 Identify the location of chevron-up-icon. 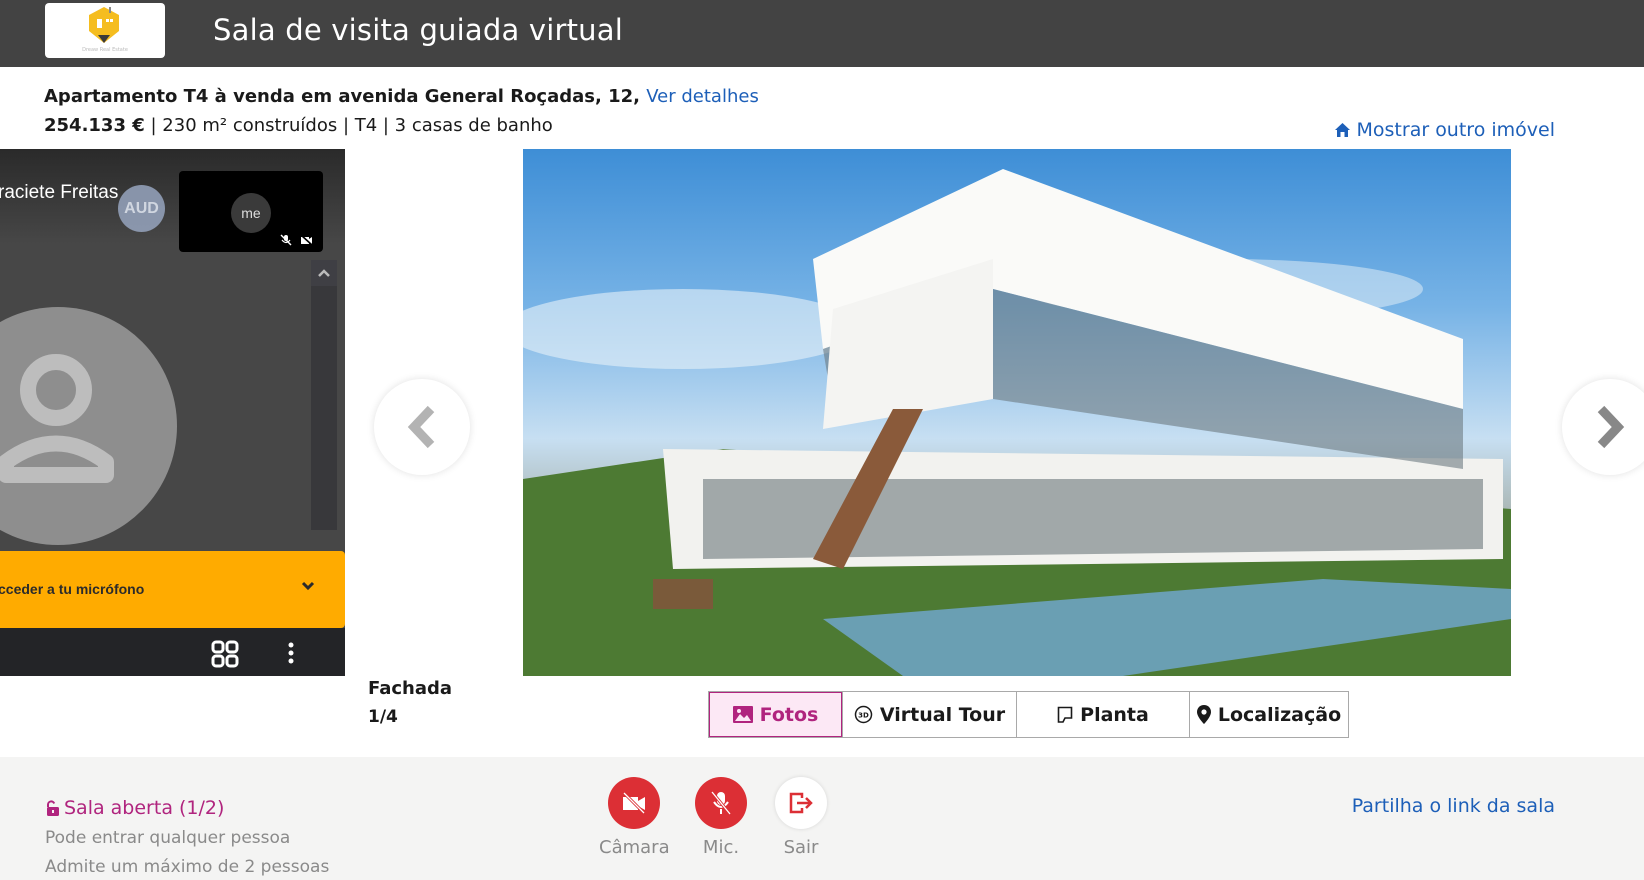
(324, 273).